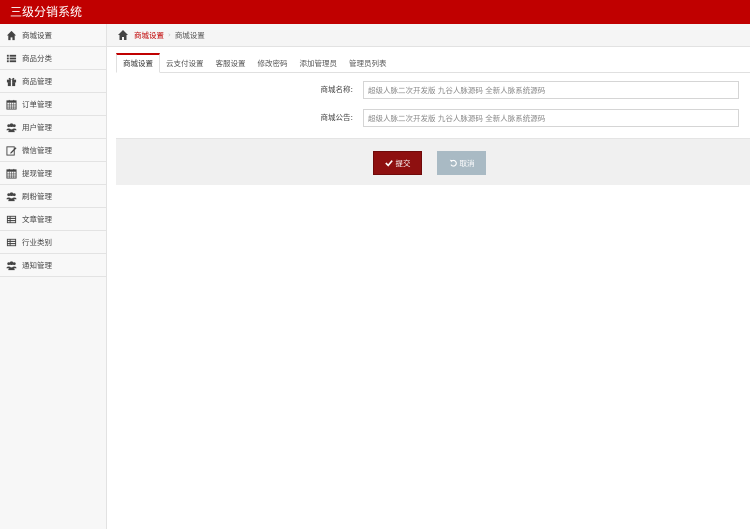  Describe the element at coordinates (37, 81) in the screenshot. I see `sidebar-item-label: 商品管理` at that location.